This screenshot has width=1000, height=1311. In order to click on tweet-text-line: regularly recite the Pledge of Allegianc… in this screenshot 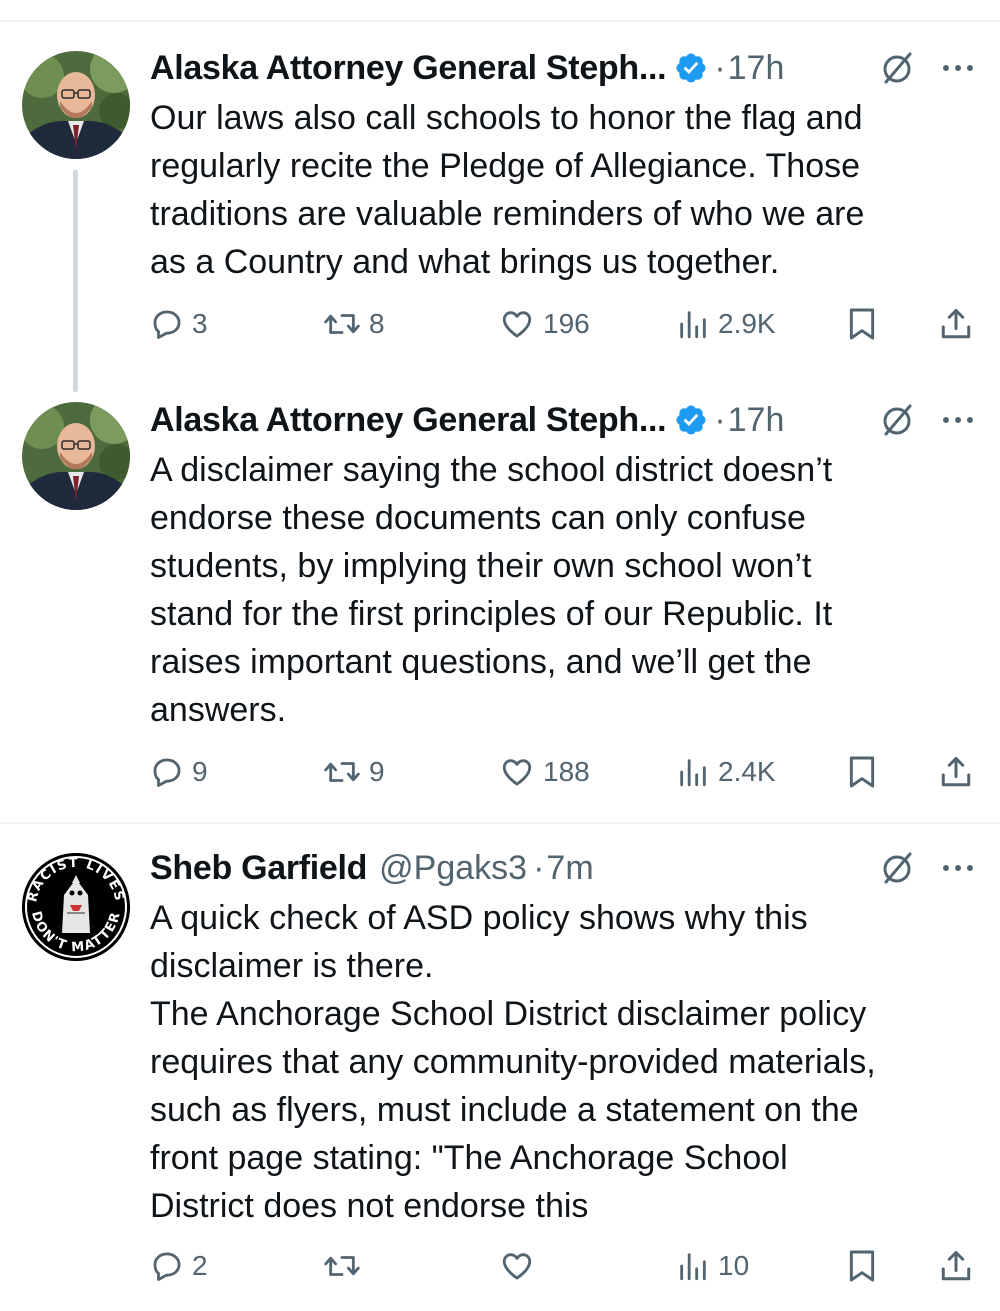, I will do `click(505, 166)`.